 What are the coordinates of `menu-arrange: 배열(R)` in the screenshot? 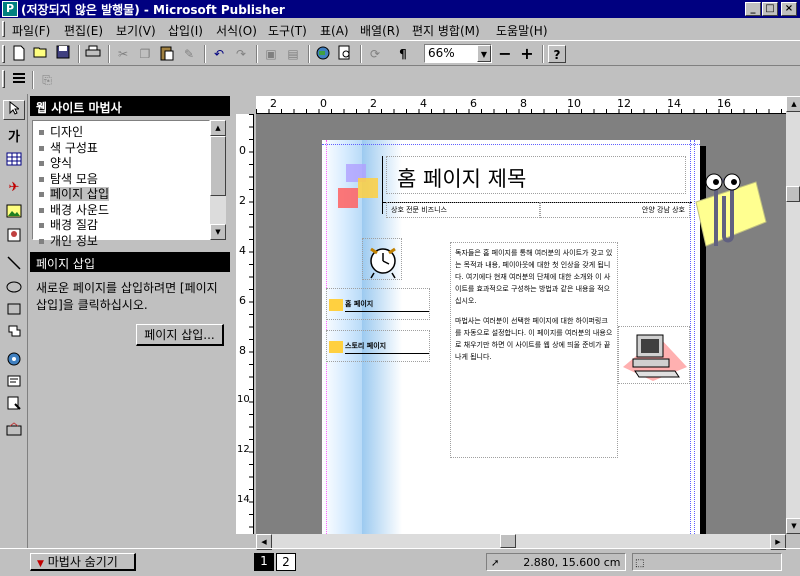 It's located at (380, 30).